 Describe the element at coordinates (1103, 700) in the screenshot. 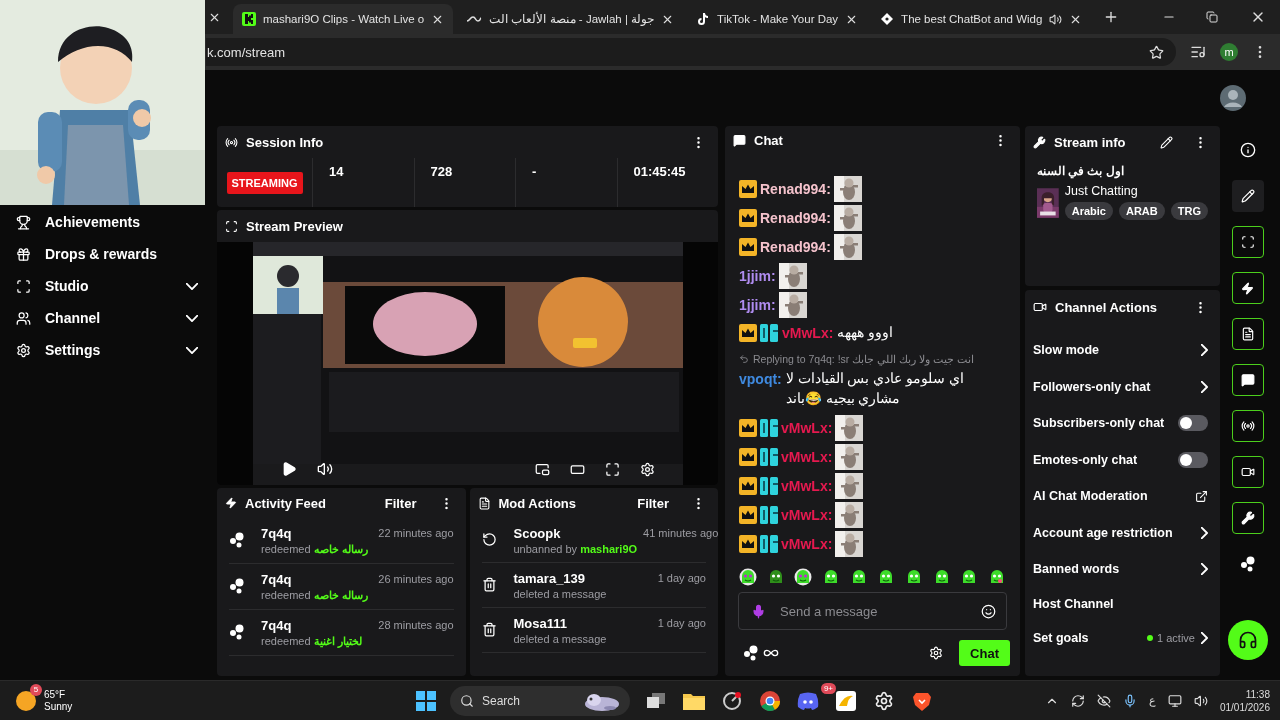

I see `eye-off-icon` at that location.